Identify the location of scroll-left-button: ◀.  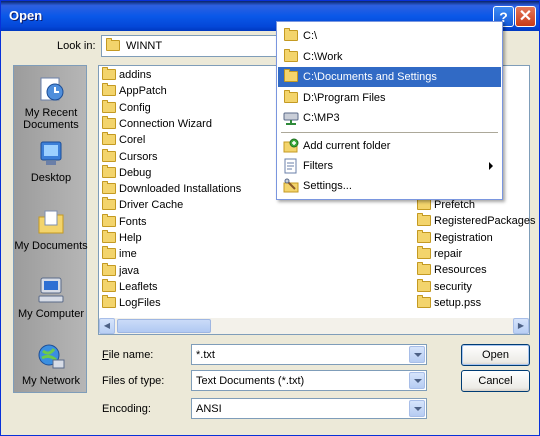
(107, 326).